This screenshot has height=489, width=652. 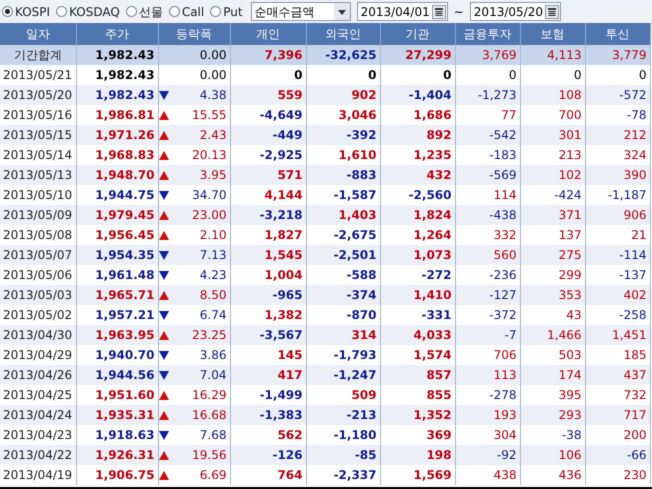 What do you see at coordinates (117, 435) in the screenshot?
I see `price-cell: 1,918.63` at bounding box center [117, 435].